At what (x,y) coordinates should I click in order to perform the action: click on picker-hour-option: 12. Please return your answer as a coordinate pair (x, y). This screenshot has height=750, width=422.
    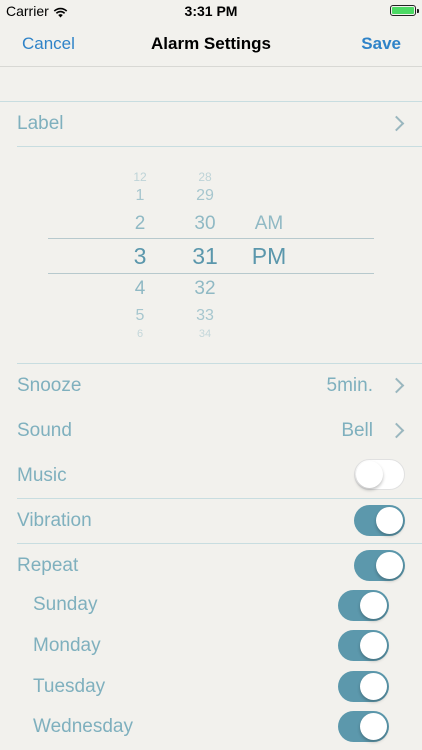
    Looking at the image, I should click on (140, 177).